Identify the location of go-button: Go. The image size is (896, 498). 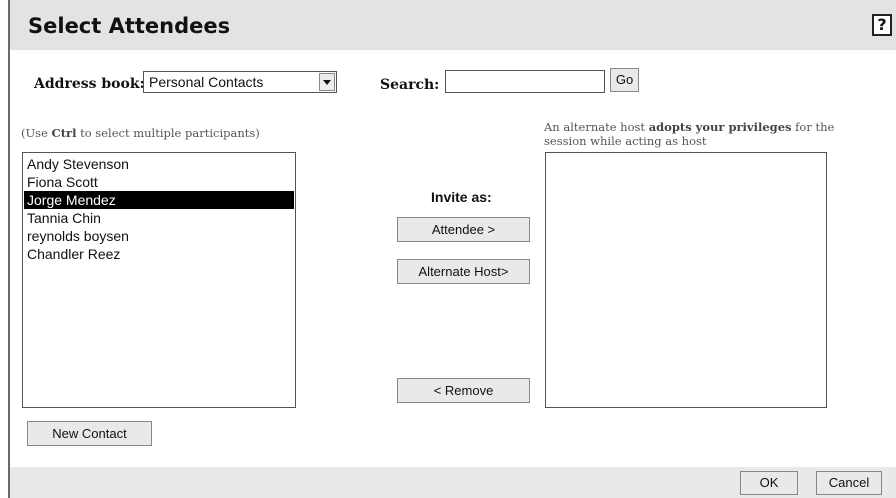
(624, 80).